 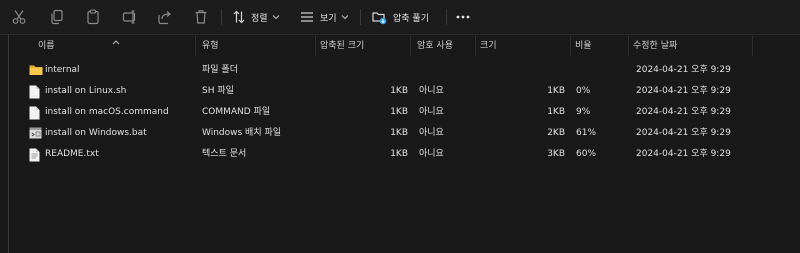 What do you see at coordinates (259, 18) in the screenshot?
I see `sort-label: 정렬` at bounding box center [259, 18].